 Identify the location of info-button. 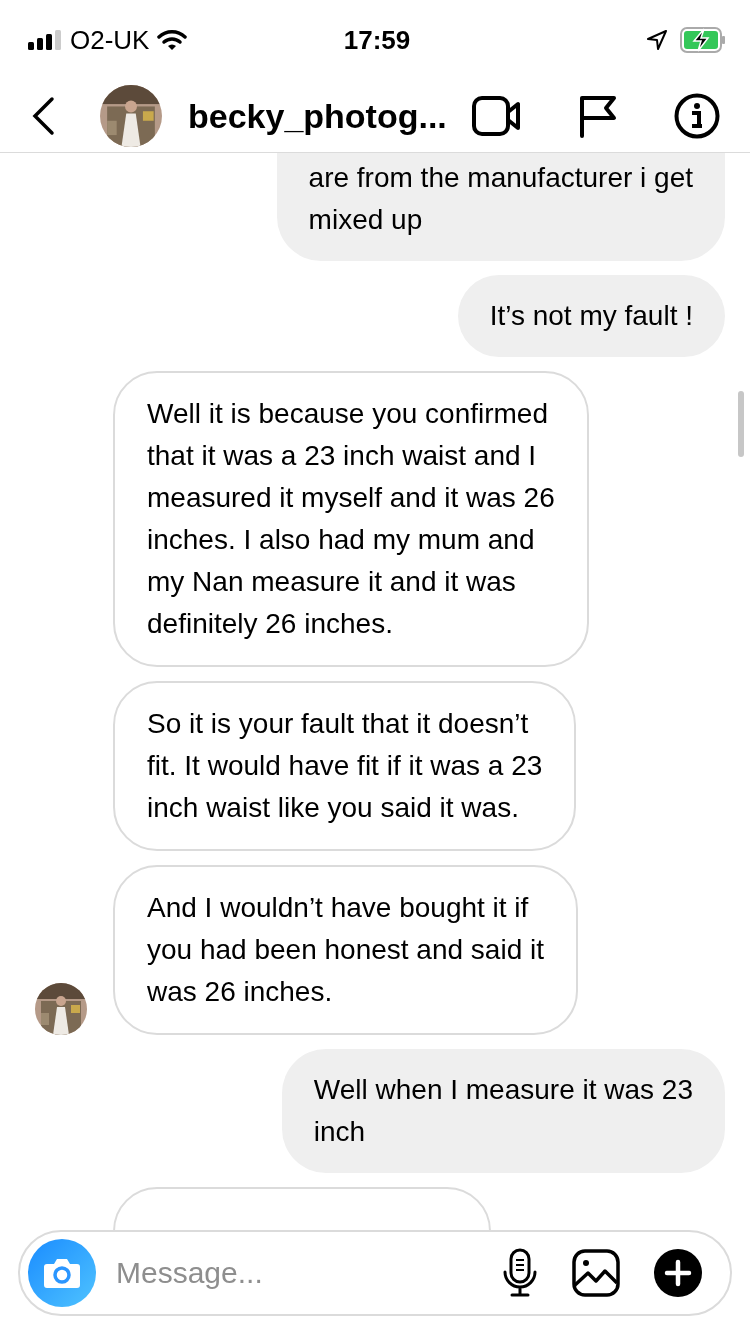
(697, 116).